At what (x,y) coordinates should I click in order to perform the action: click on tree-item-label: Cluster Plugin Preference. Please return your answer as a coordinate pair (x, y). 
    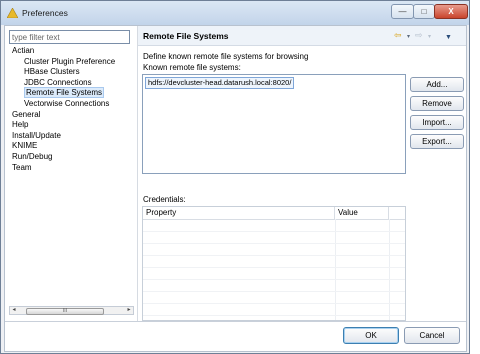
    Looking at the image, I should click on (70, 61).